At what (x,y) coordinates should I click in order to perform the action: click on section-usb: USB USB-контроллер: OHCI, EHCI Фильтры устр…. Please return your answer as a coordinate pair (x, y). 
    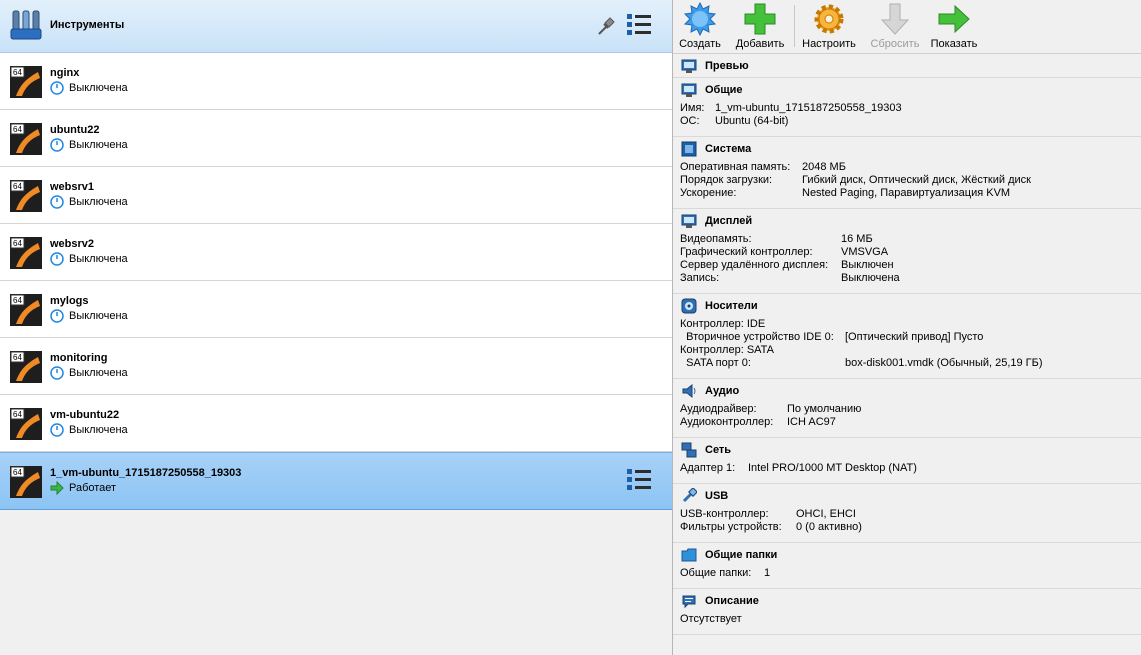
    Looking at the image, I should click on (907, 513).